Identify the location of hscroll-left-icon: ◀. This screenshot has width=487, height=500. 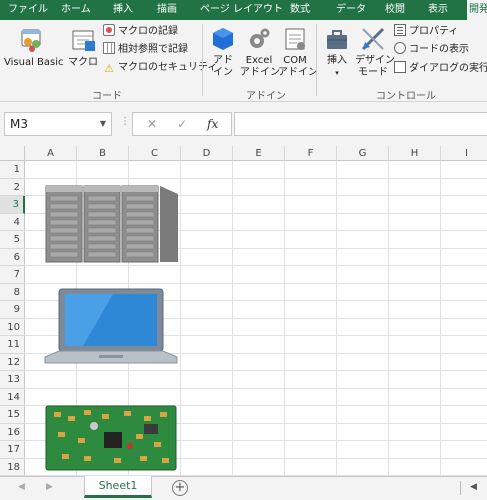
(473, 487).